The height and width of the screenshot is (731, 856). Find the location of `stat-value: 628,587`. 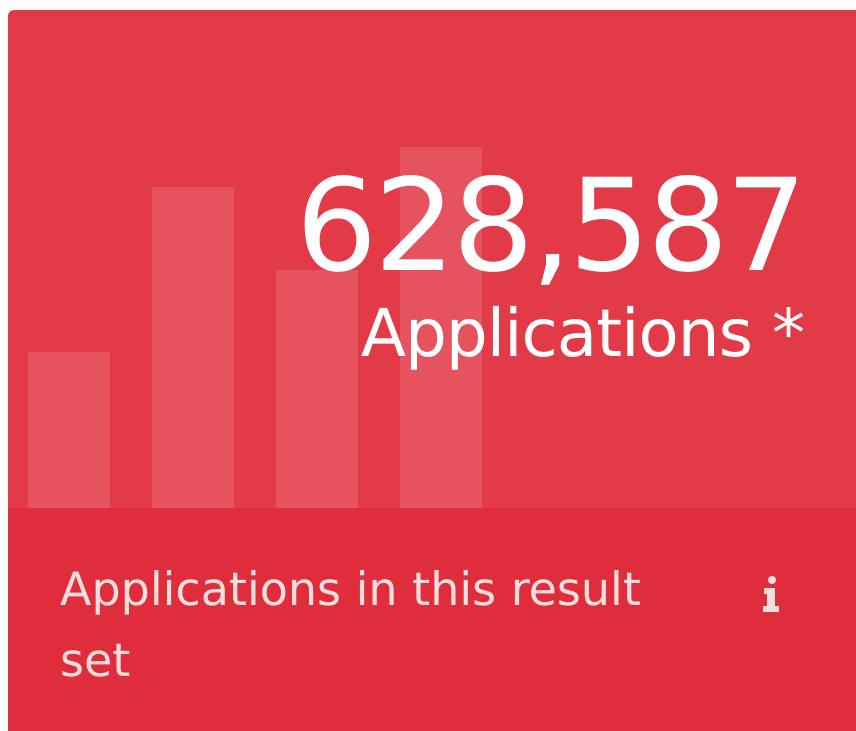

stat-value: 628,587 is located at coordinates (550, 227).